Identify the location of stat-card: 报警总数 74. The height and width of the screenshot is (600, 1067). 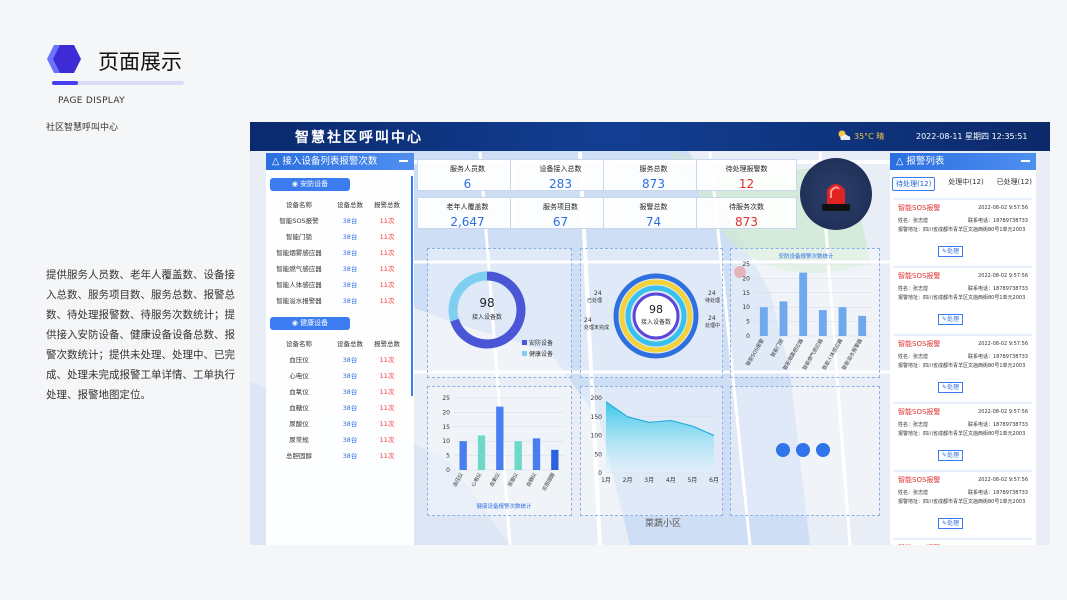
(653, 213).